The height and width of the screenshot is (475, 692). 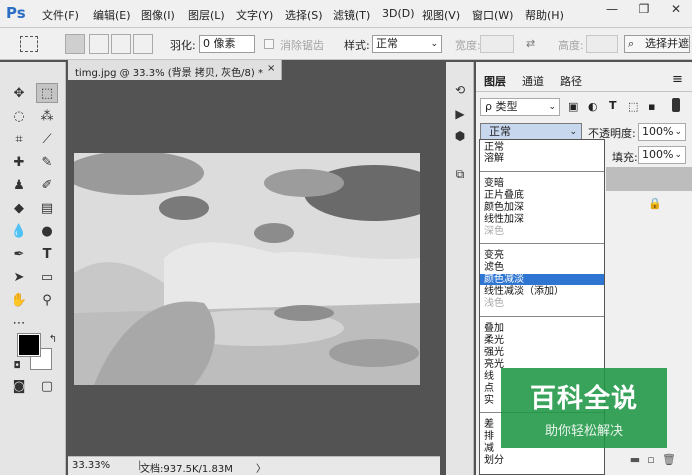 I want to click on options-bar: 羽化: 0 像素 消除锯齿 样式: 正常 ⌄ 宽度: ⇄ 高度: ⌕ 选择并遮, so click(x=346, y=44).